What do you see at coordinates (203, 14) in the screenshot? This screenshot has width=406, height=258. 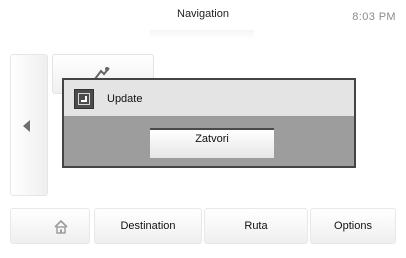 I see `page-title: Navigation` at bounding box center [203, 14].